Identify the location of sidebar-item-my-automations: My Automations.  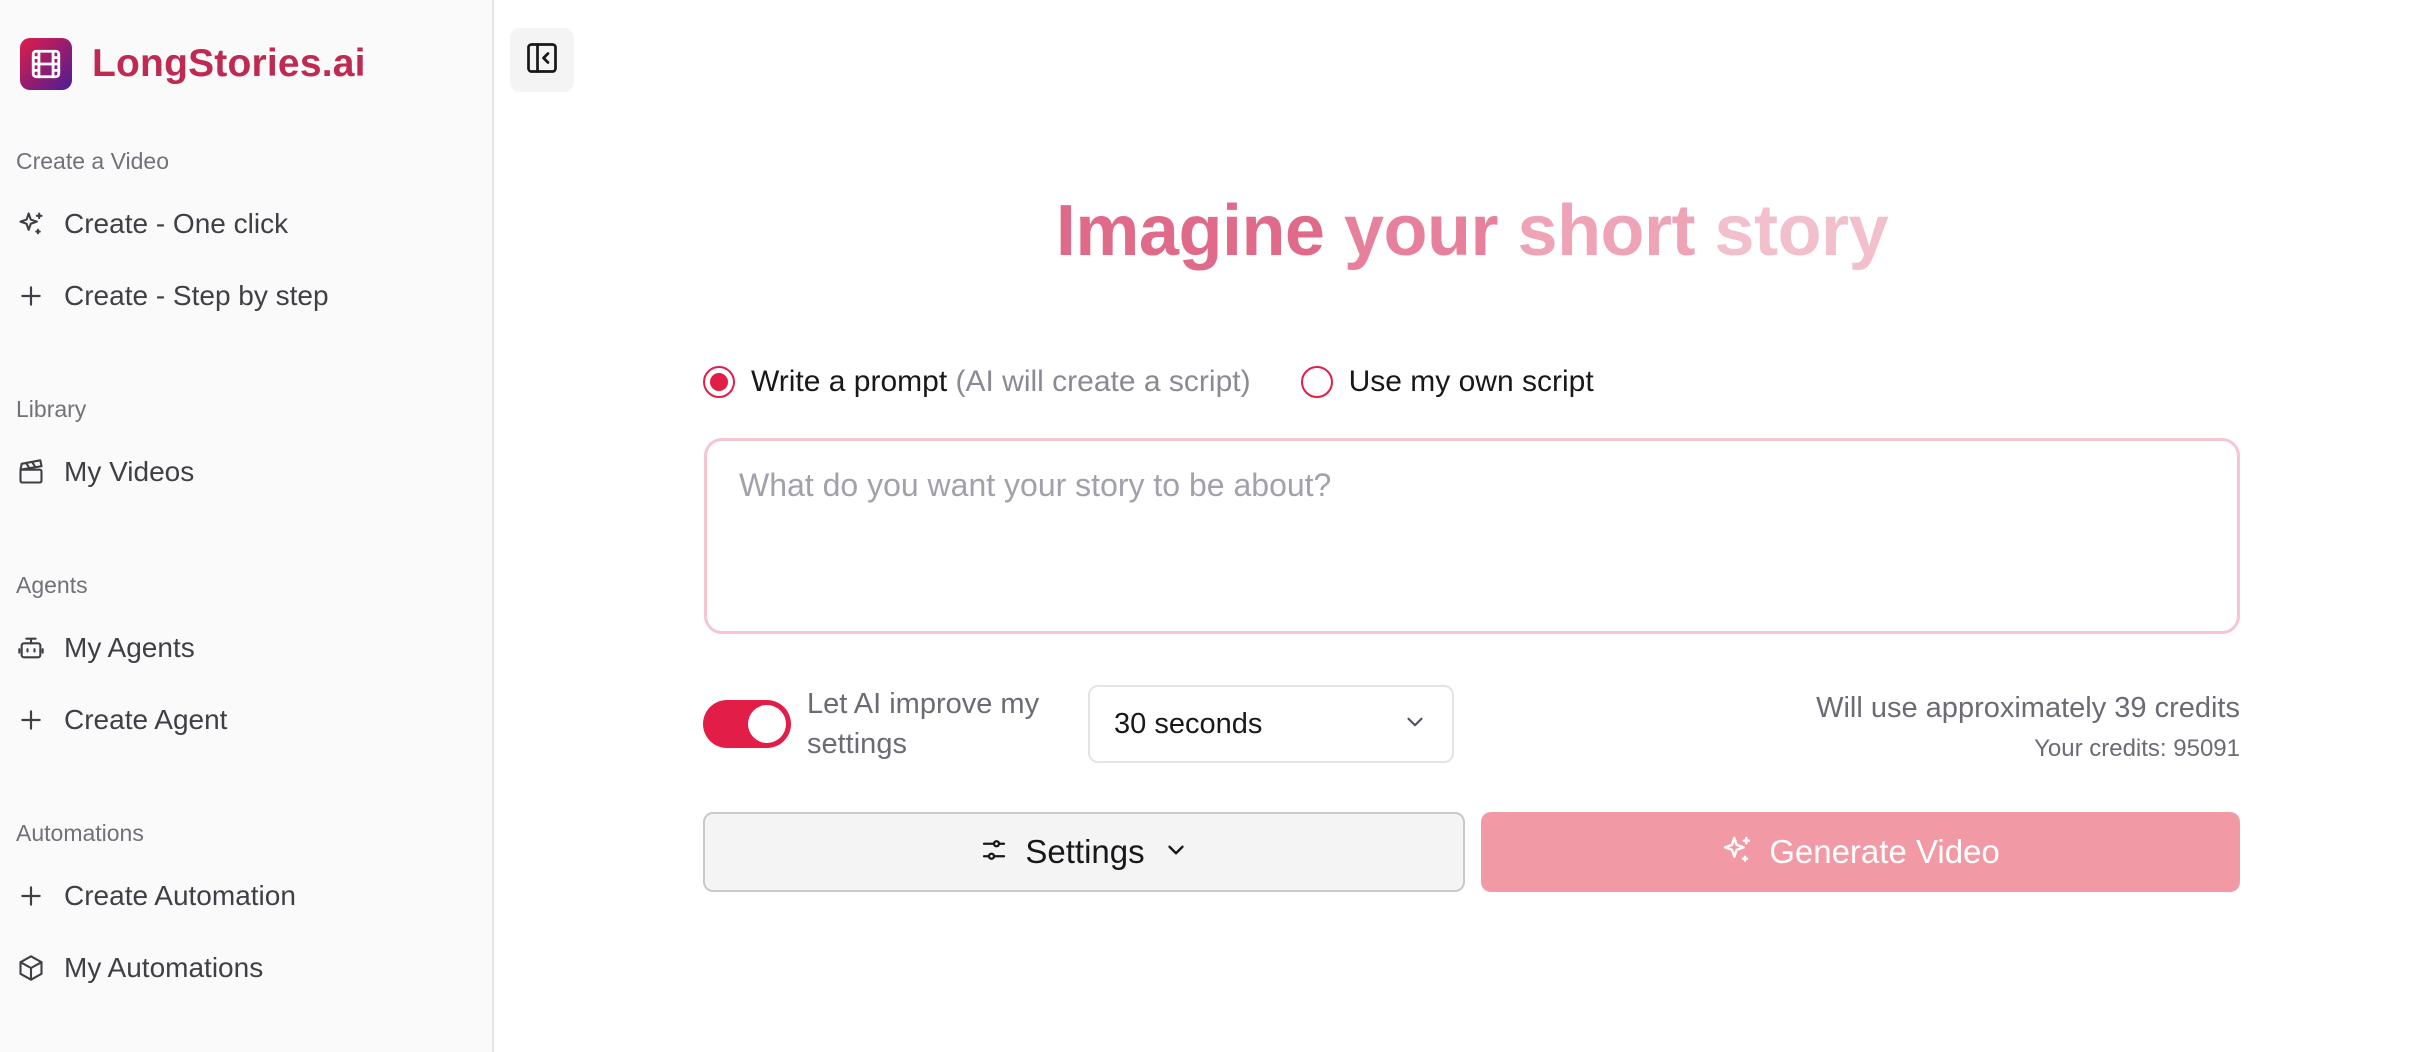
(139, 968).